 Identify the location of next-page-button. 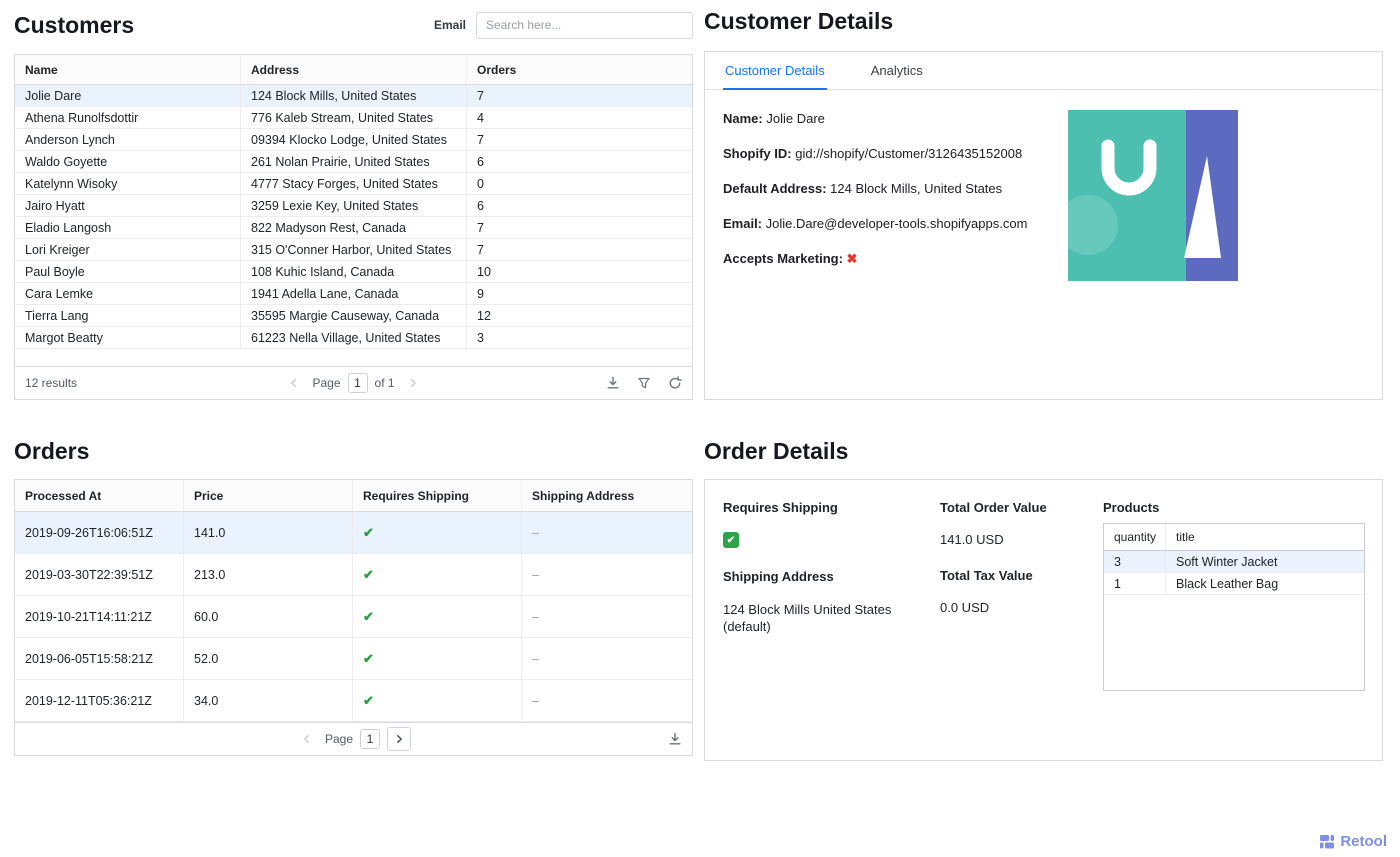
(413, 383).